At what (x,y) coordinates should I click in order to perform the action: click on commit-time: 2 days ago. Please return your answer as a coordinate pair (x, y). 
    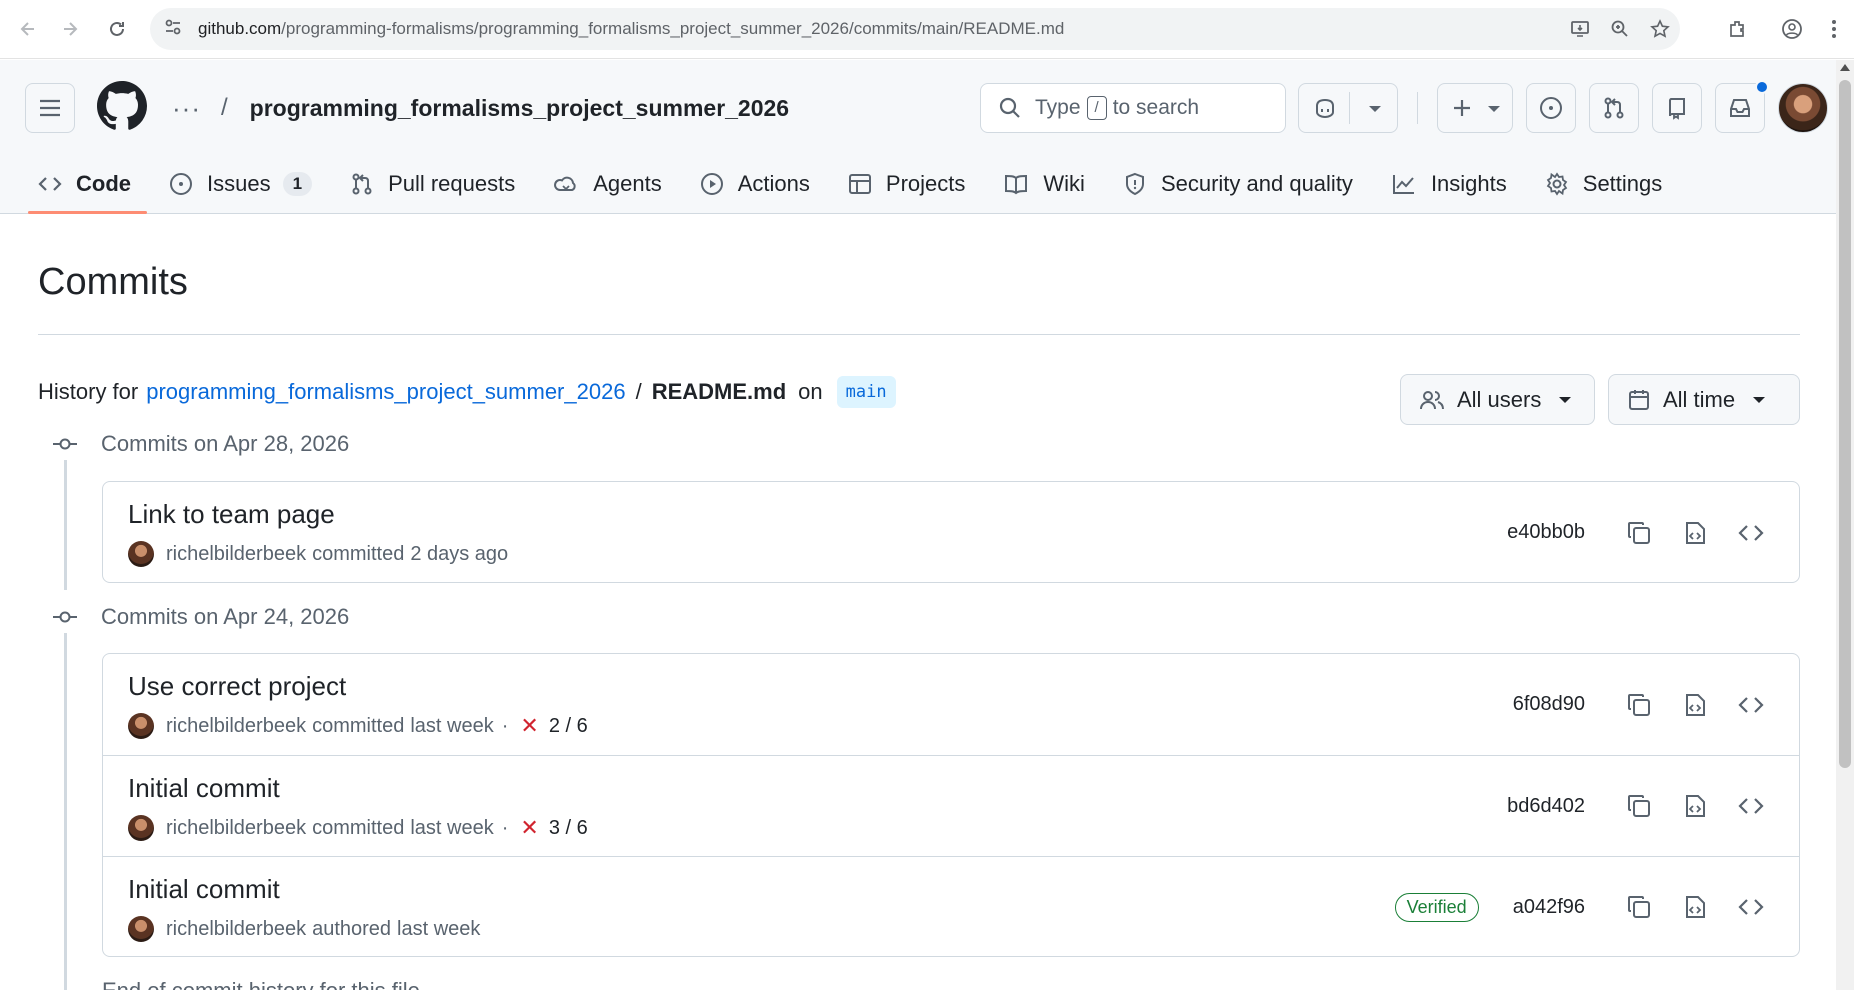
    Looking at the image, I should click on (459, 553).